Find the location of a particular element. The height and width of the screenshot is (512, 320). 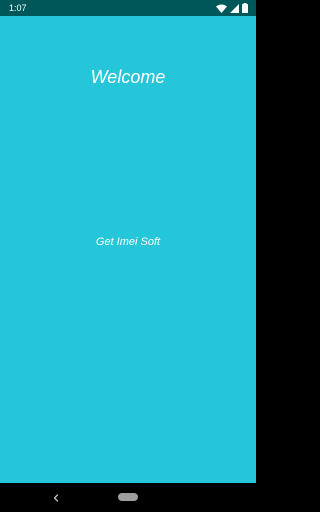

welcome-title: Welcome is located at coordinates (128, 77).